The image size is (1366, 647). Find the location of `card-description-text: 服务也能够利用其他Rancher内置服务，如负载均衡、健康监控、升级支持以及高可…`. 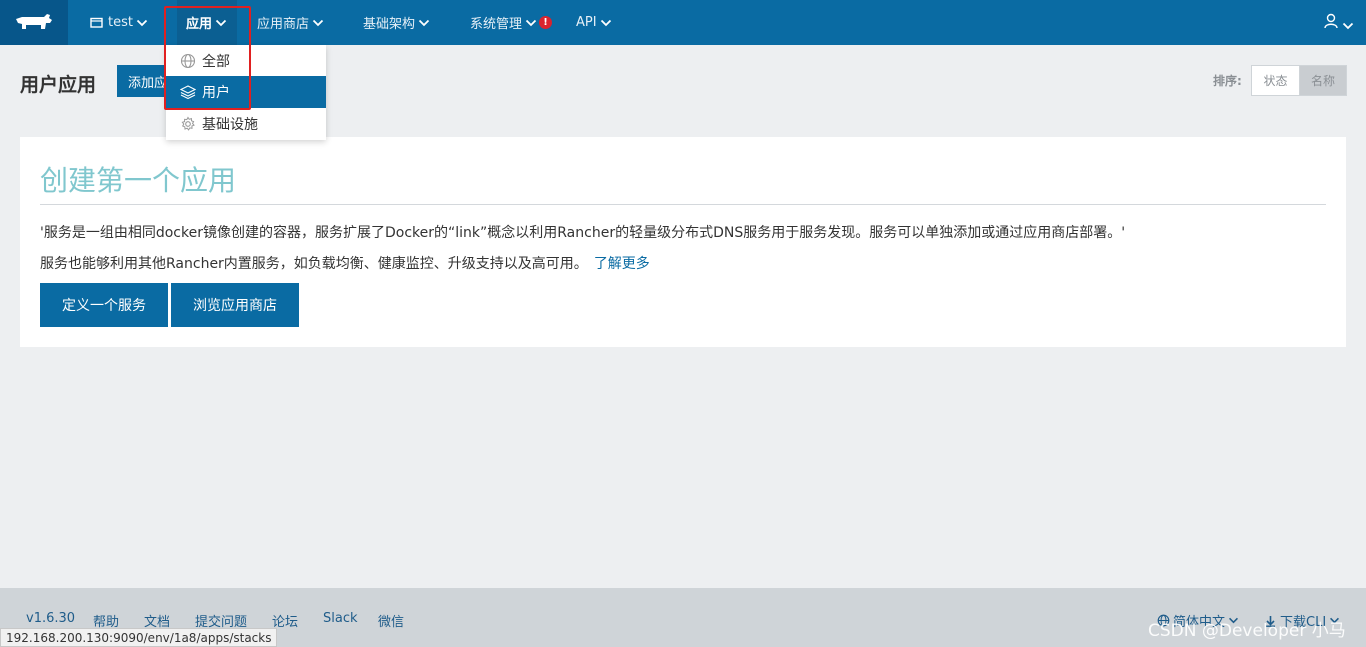

card-description-text: 服务也能够利用其他Rancher内置服务，如负载均衡、健康监控、升级支持以及高可… is located at coordinates (314, 264).